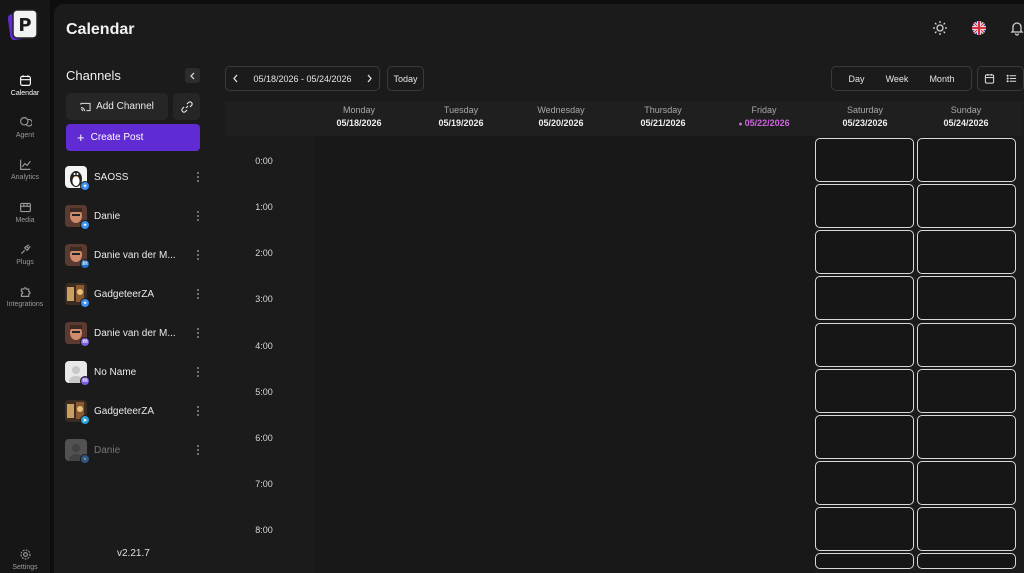 The height and width of the screenshot is (573, 1024). Describe the element at coordinates (940, 28) in the screenshot. I see `sun-icon` at that location.